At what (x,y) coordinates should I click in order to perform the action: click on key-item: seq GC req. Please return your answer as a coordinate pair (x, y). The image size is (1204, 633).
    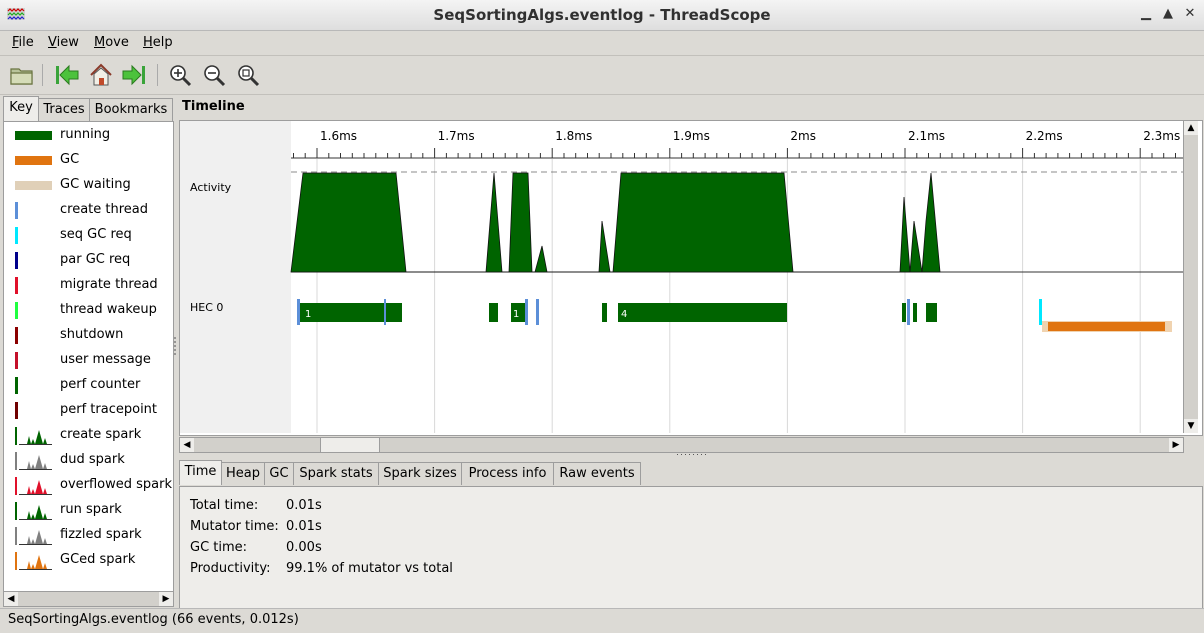
    Looking at the image, I should click on (88, 236).